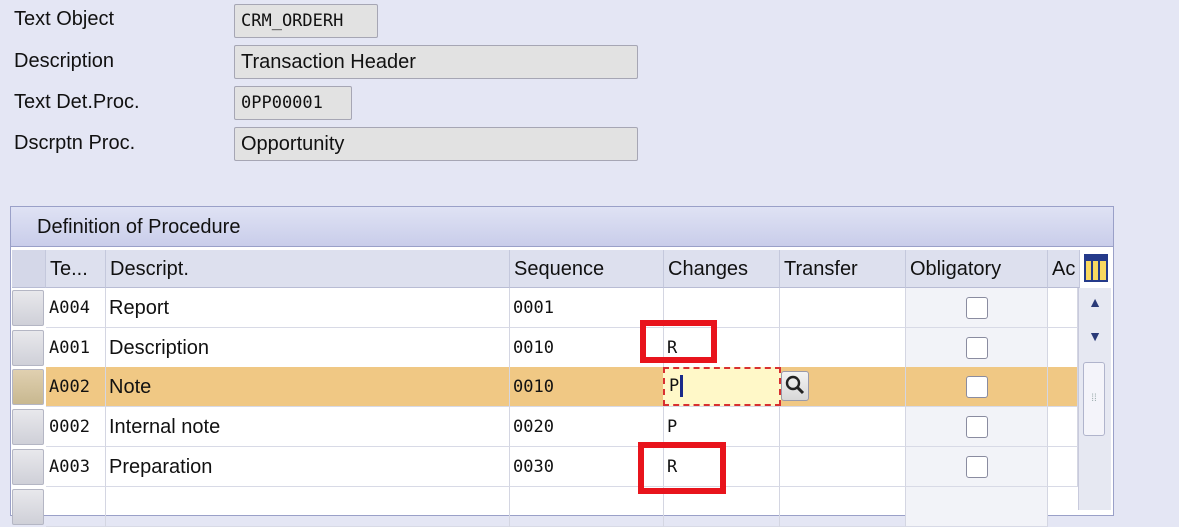 This screenshot has width=1179, height=527. I want to click on cell-sequence: 0010, so click(587, 387).